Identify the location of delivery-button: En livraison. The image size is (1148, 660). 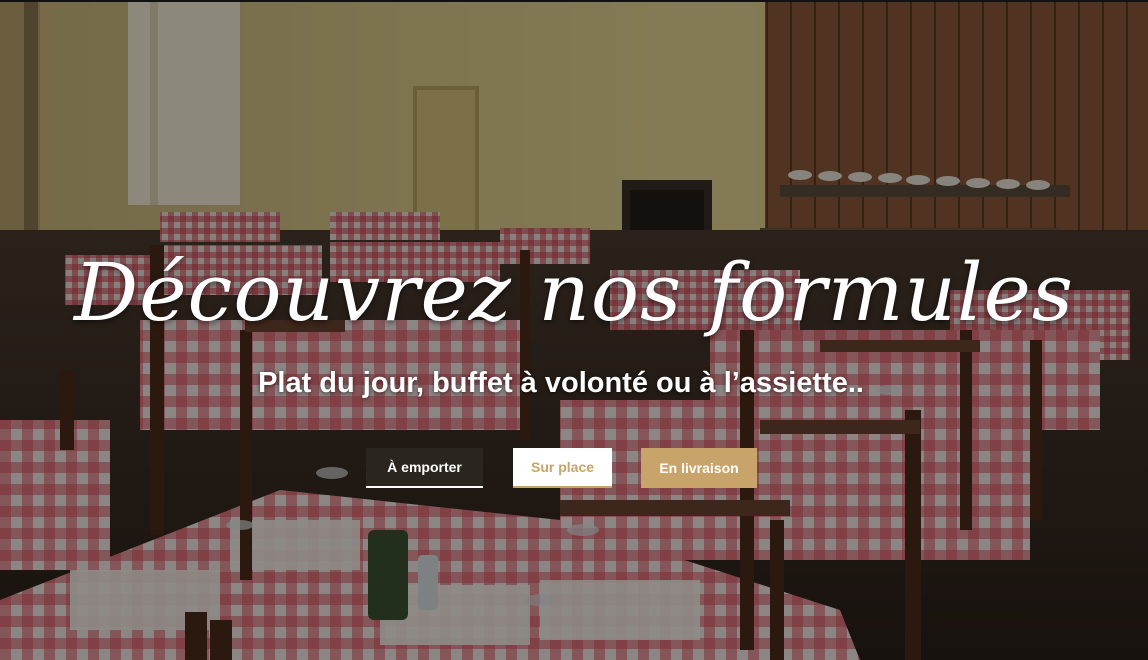
(699, 468).